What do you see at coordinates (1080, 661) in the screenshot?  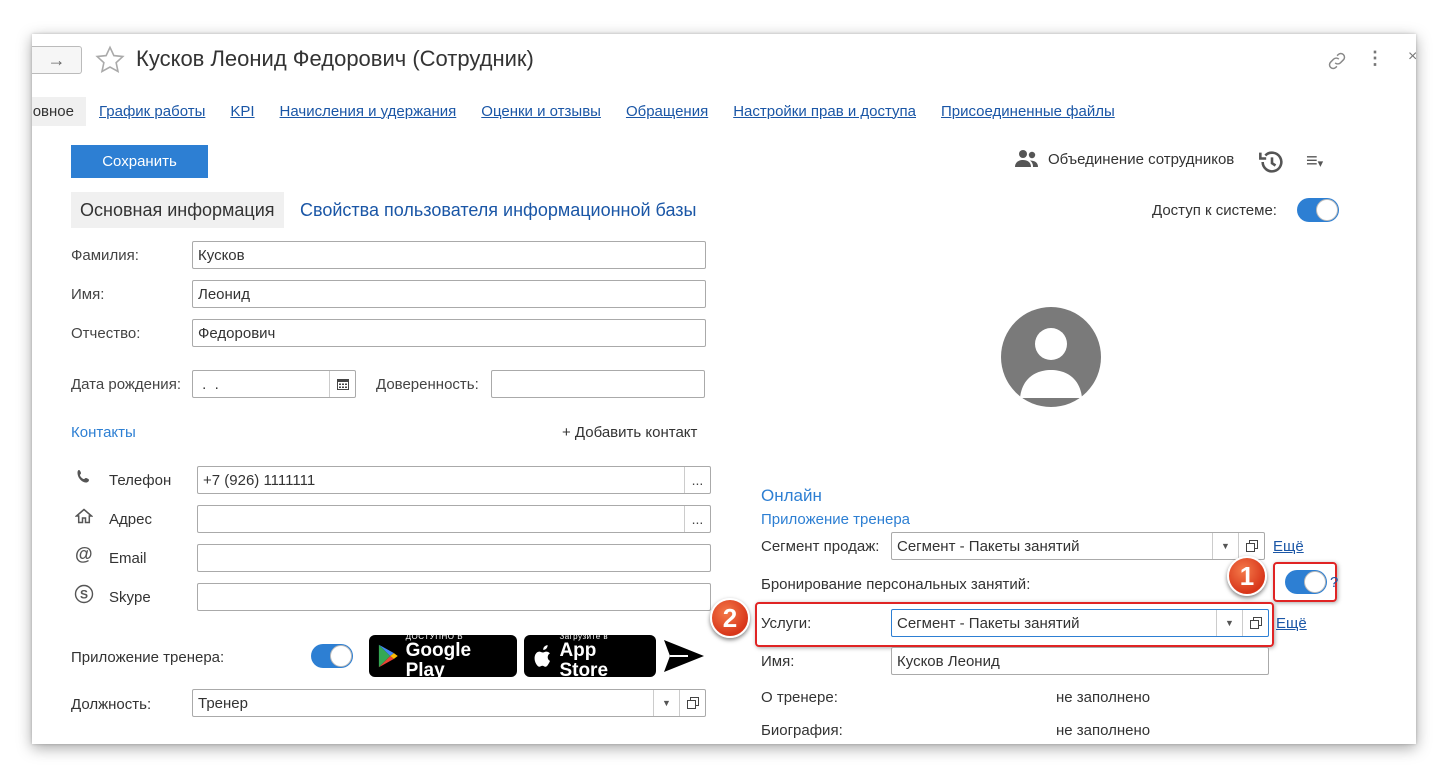 I see `trainer-name-field: Кусков Леонид` at bounding box center [1080, 661].